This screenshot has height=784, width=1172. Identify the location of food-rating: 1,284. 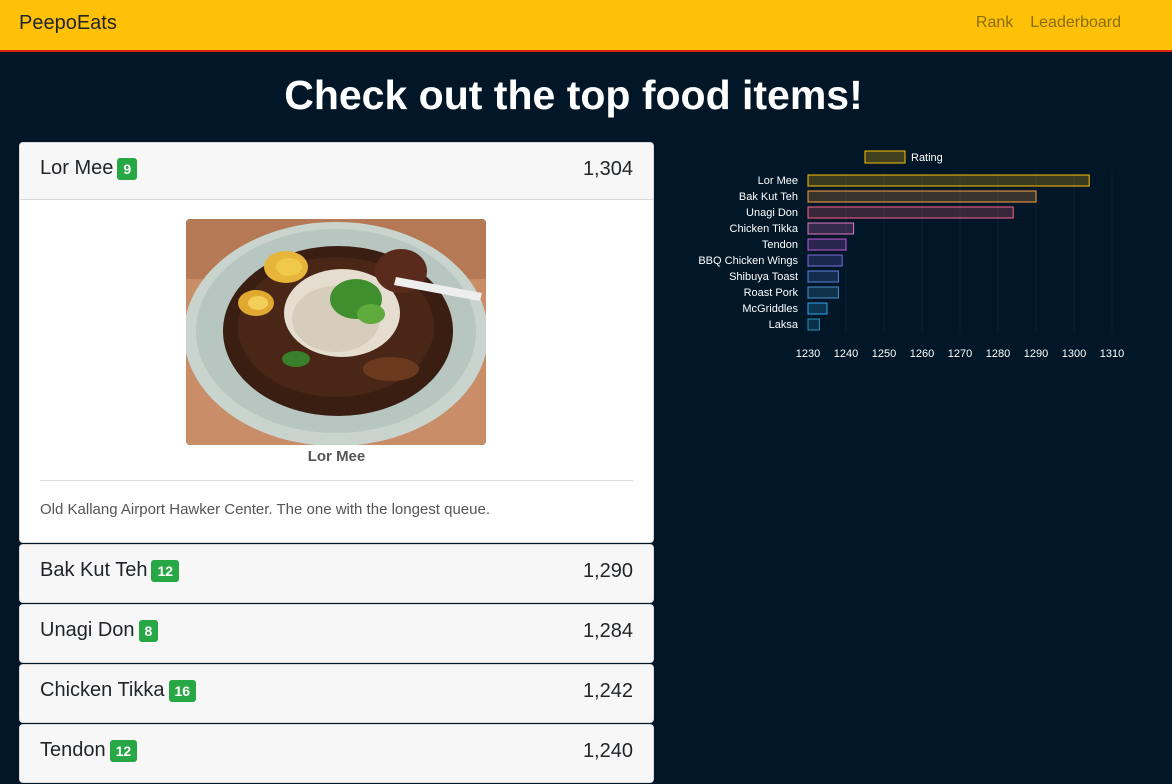
(607, 631).